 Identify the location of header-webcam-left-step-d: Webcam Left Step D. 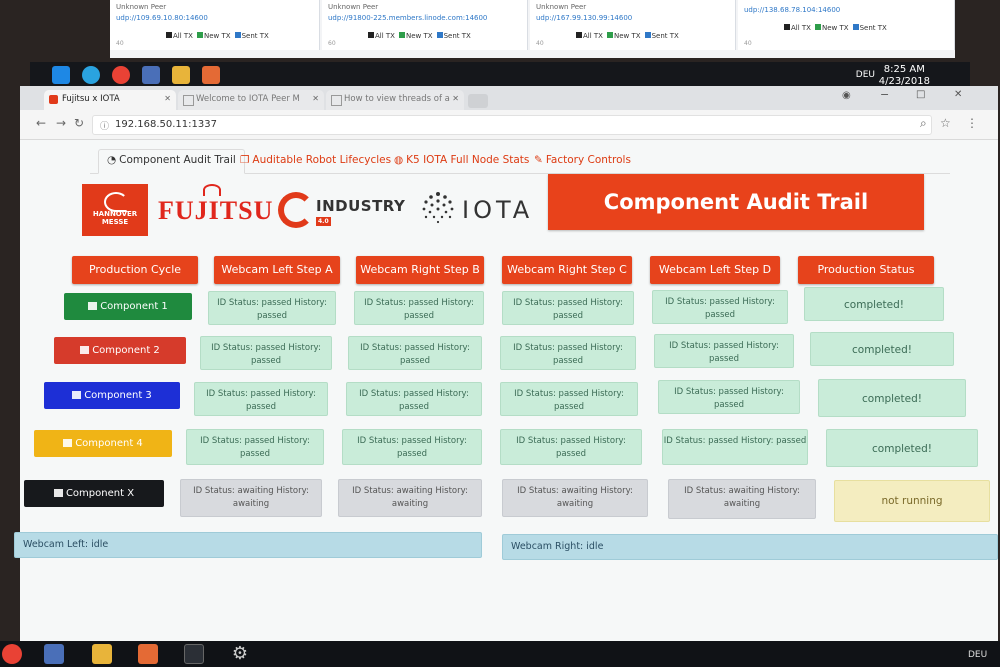
(715, 270).